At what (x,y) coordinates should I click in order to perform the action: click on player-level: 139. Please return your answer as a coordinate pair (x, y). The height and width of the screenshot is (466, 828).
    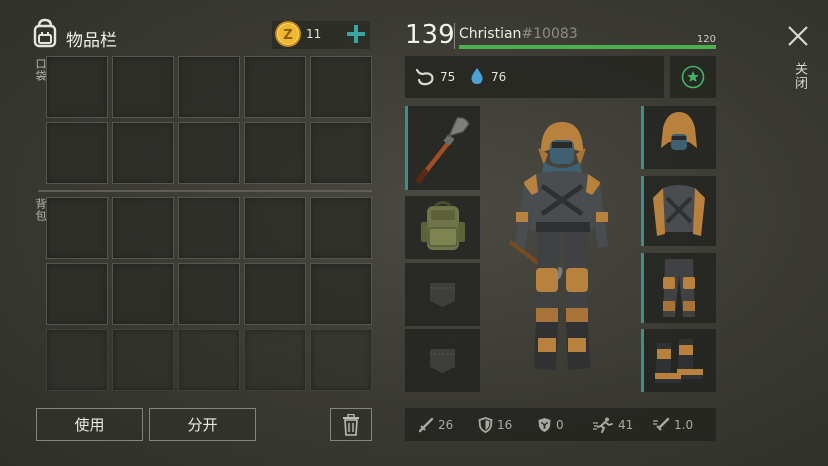
    Looking at the image, I should click on (430, 35).